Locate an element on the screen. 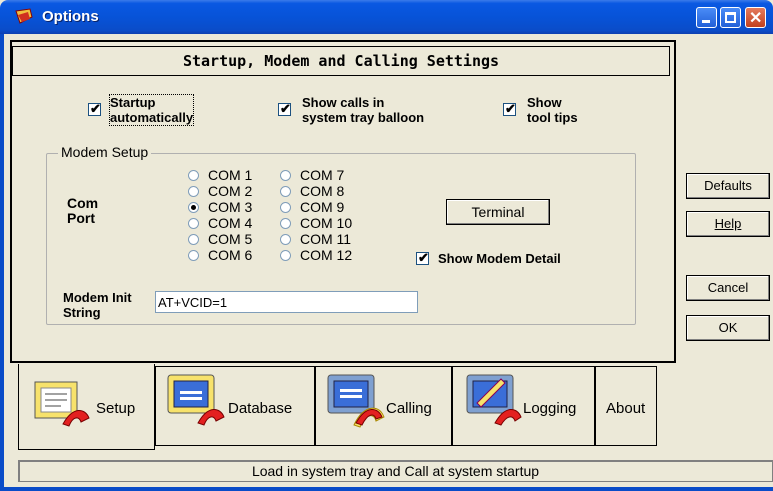 Image resolution: width=773 pixels, height=491 pixels. modem-init-label-line1: Modem Init is located at coordinates (97, 297).